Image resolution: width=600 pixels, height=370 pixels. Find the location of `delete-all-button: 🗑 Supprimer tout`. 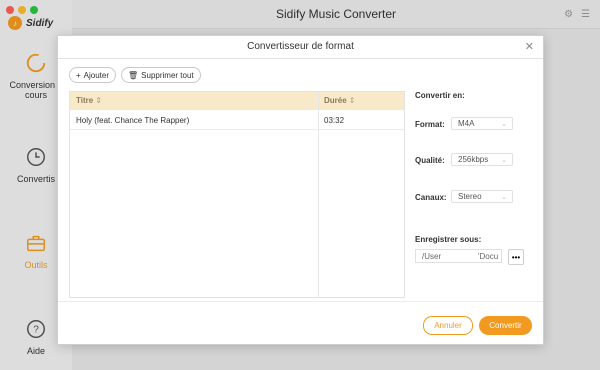

delete-all-button: 🗑 Supprimer tout is located at coordinates (161, 75).